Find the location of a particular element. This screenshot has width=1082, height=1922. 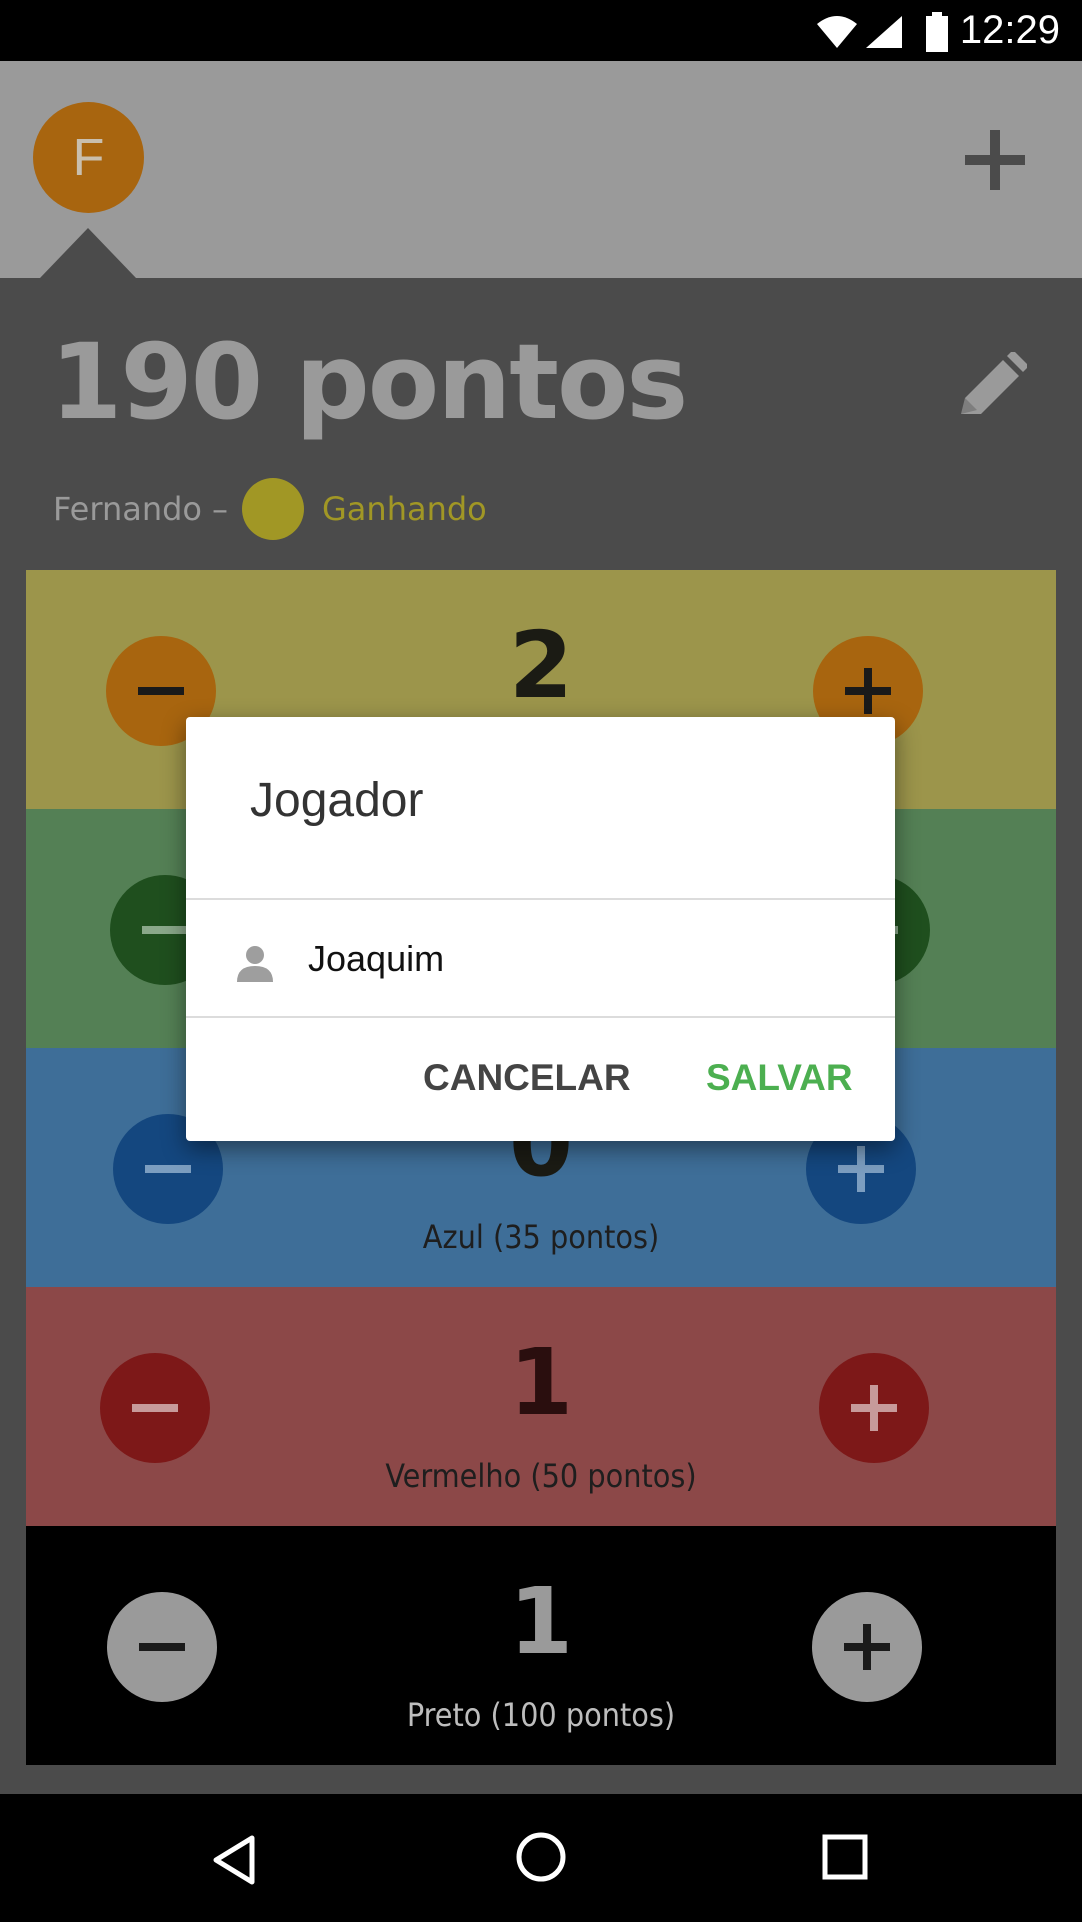

player-name-input is located at coordinates (588, 959).